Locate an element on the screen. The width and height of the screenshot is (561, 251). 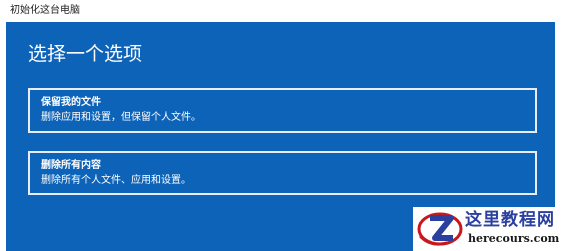
title-bar: 初始化这台电脑 is located at coordinates (280, 11).